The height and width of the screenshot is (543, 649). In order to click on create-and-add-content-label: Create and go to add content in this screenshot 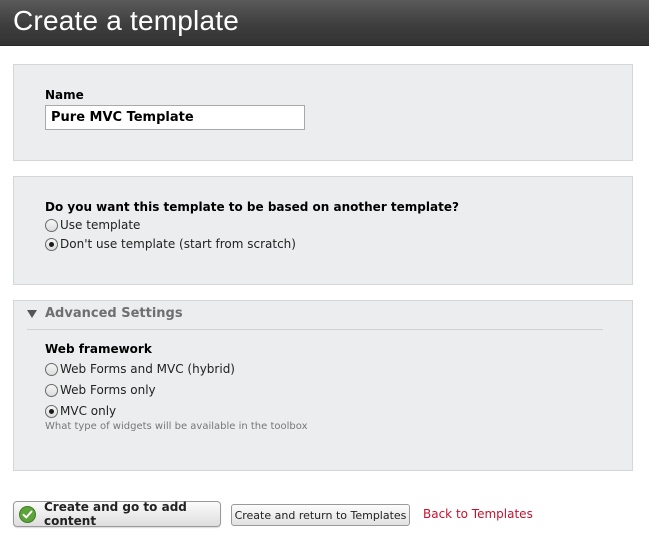, I will do `click(115, 514)`.